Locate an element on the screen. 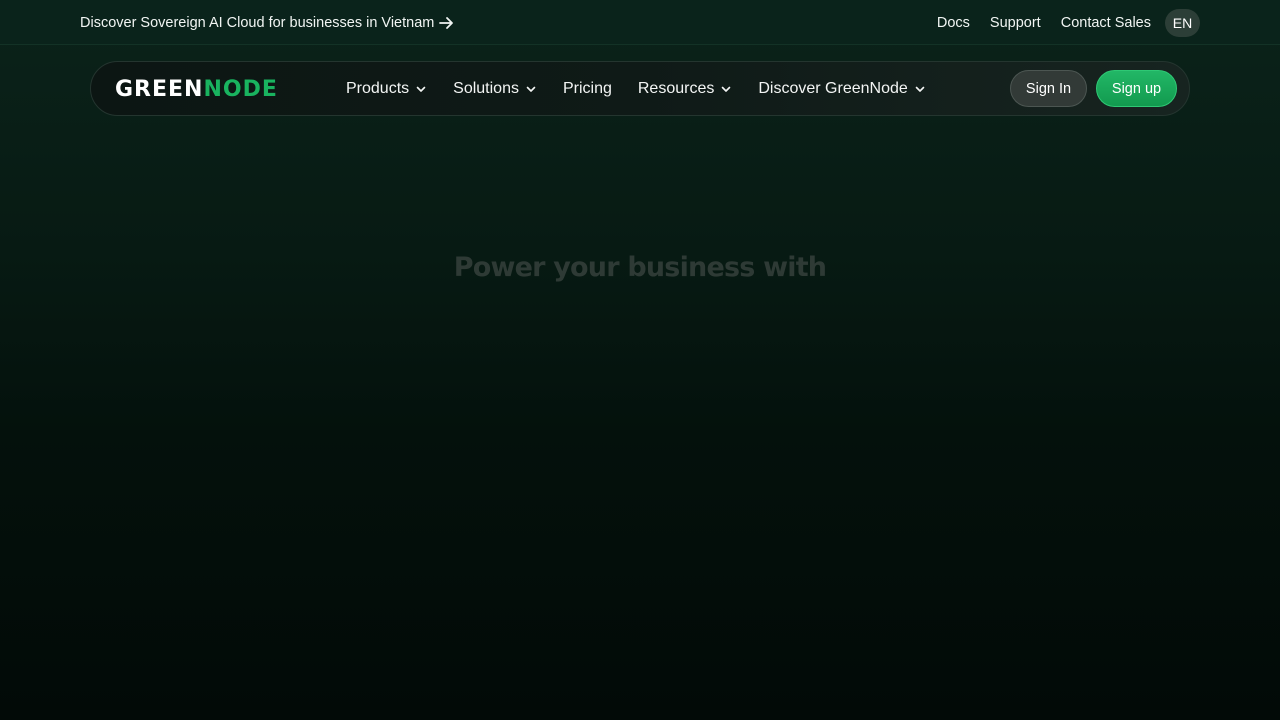  nav-pricing: Pricing is located at coordinates (587, 89).